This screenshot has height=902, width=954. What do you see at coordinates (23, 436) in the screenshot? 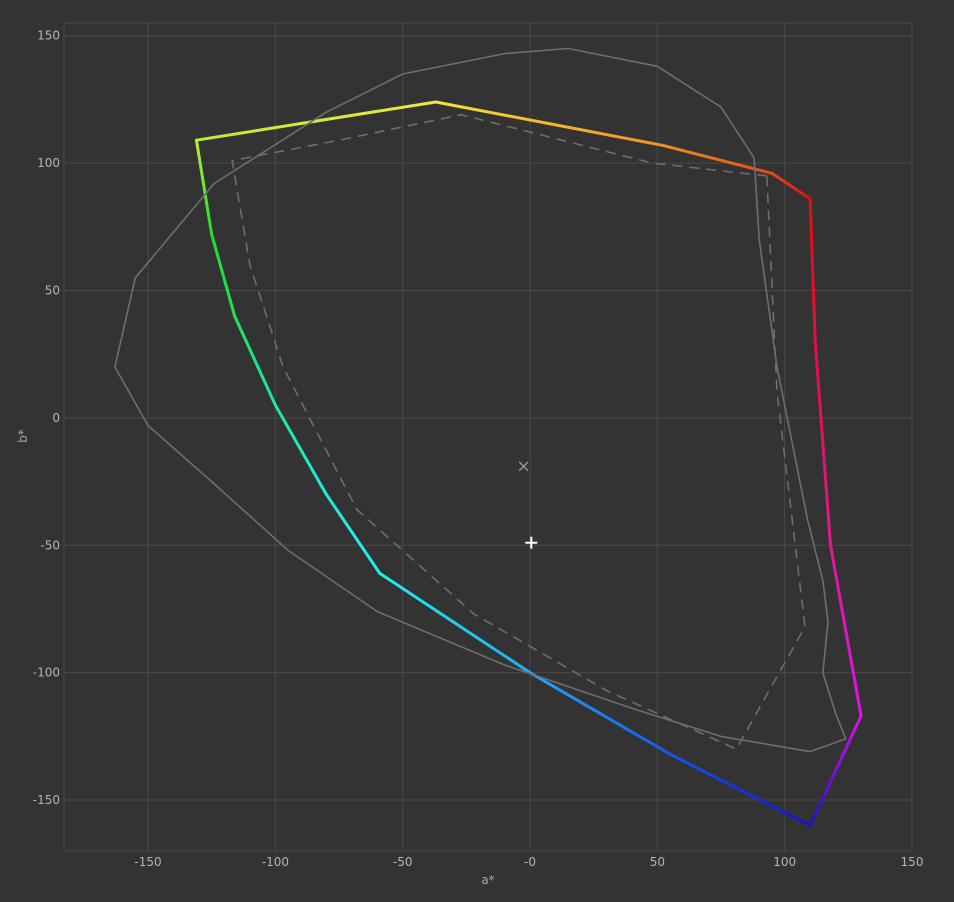
I see `y-axis-title: b*` at bounding box center [23, 436].